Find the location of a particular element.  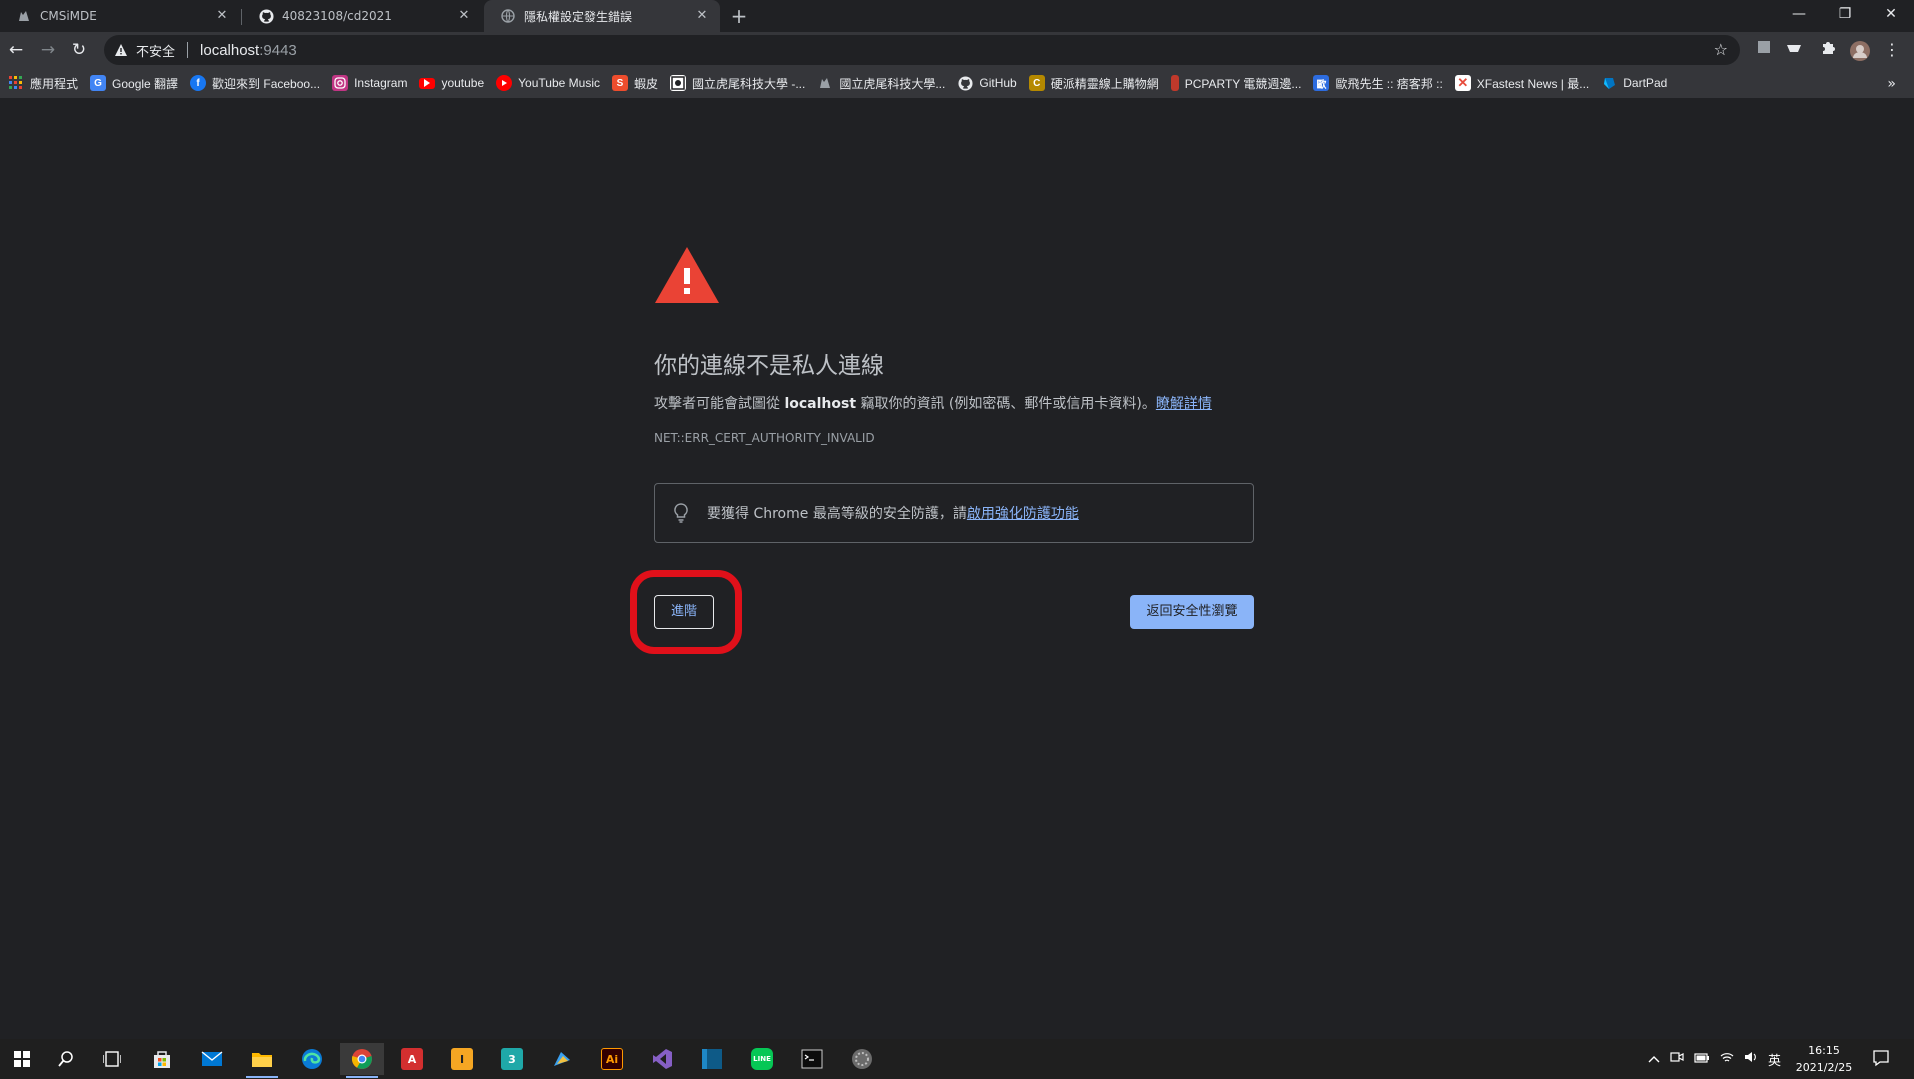

file-explorer-icon is located at coordinates (262, 1060).